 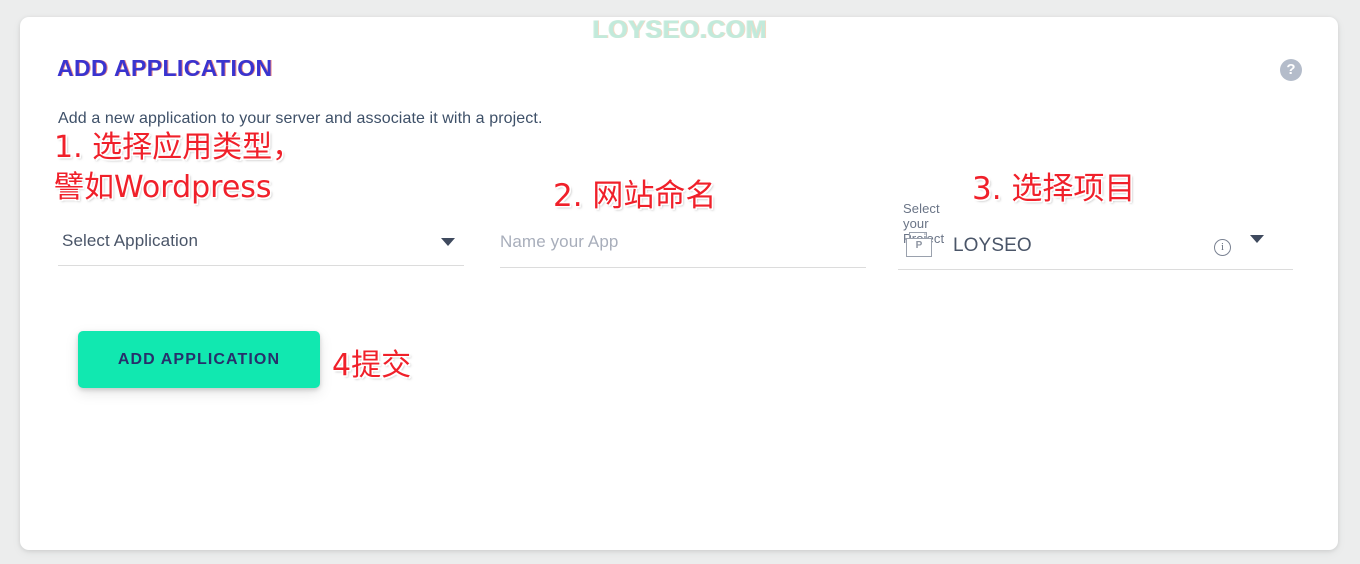 I want to click on info-icon: i, so click(x=1222, y=247).